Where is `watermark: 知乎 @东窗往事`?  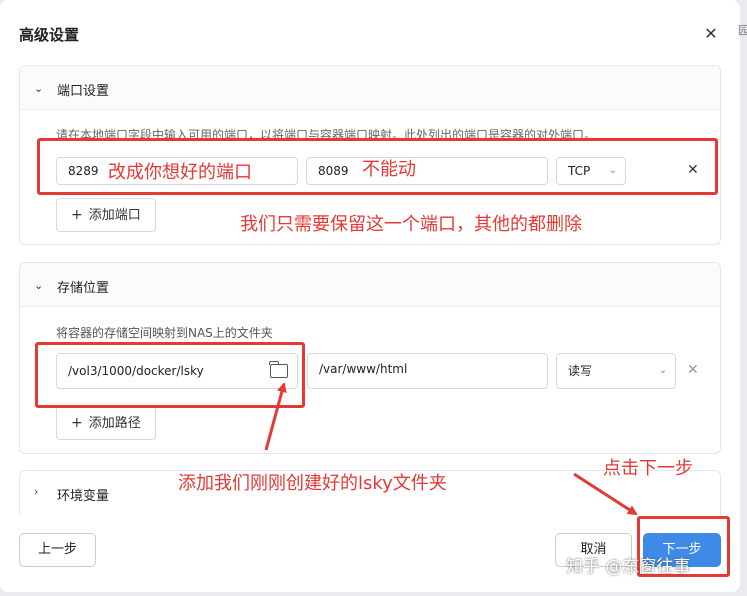
watermark: 知乎 @东窗往事 is located at coordinates (628, 567).